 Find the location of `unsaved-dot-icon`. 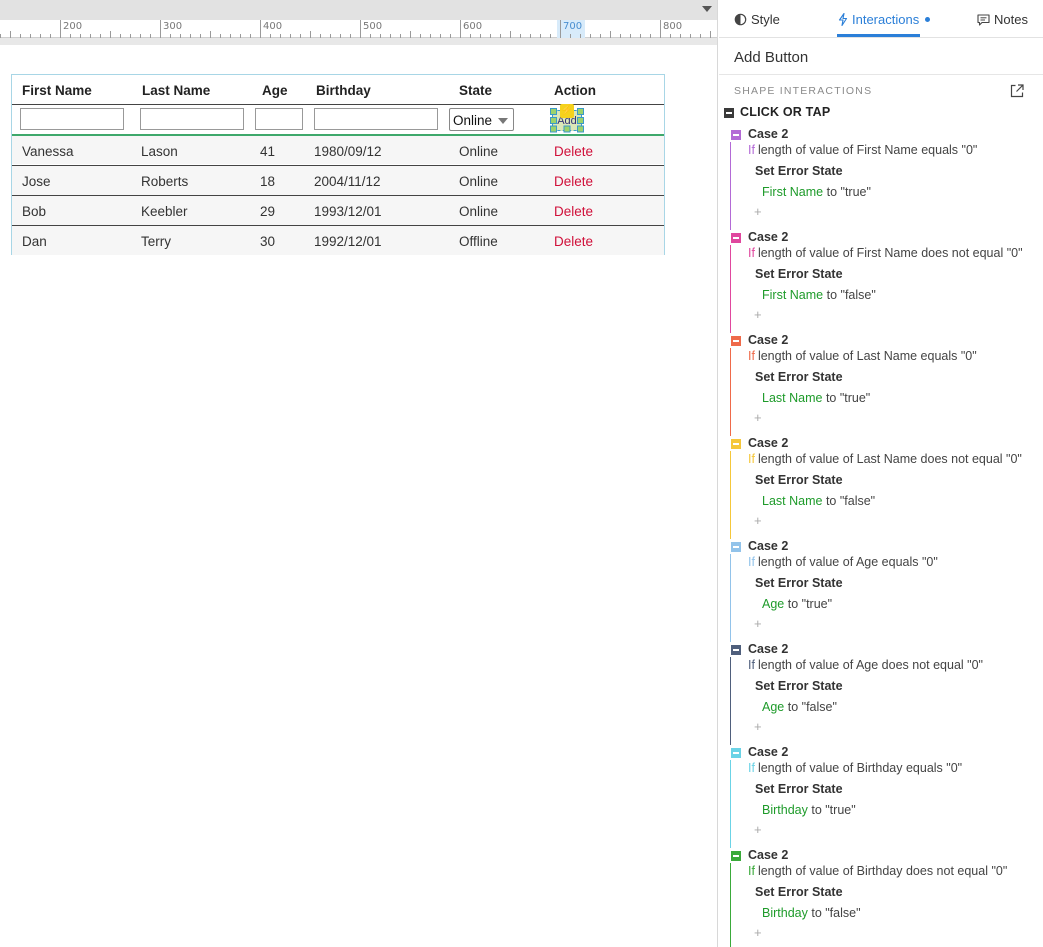

unsaved-dot-icon is located at coordinates (928, 19).